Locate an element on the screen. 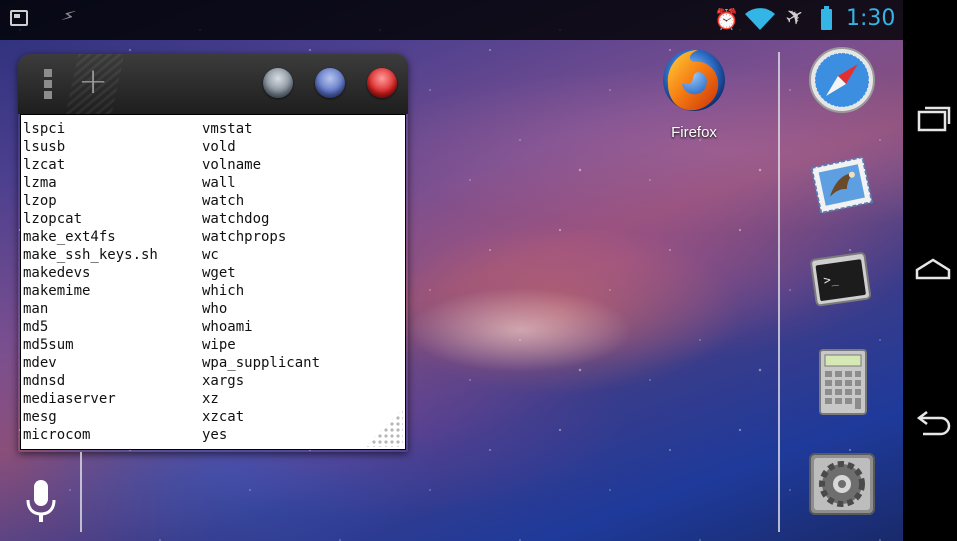 This screenshot has width=957, height=541. terminal-line: man is located at coordinates (36, 309).